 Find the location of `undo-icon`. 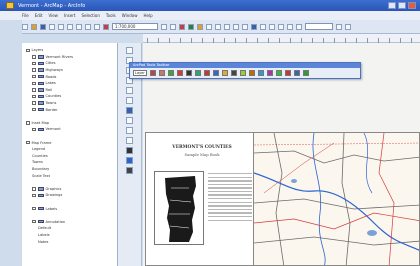

undo-icon is located at coordinates (88, 26).